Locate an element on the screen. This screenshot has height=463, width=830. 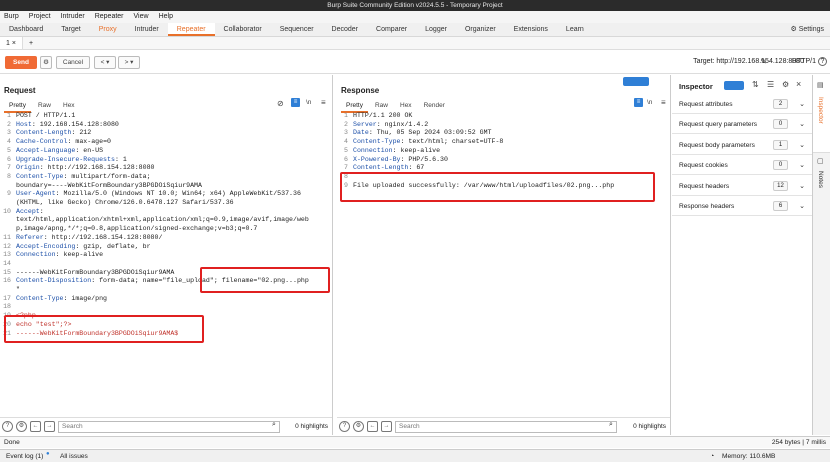
tab-dashboard: Dashboard is located at coordinates (26, 29).